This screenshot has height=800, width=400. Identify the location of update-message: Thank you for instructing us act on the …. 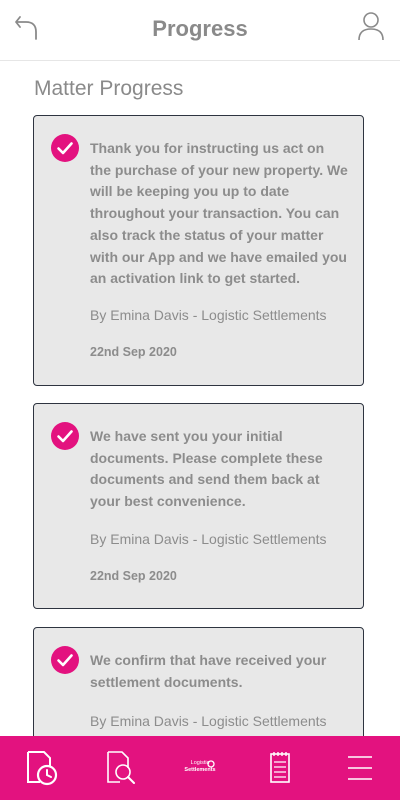
(219, 213).